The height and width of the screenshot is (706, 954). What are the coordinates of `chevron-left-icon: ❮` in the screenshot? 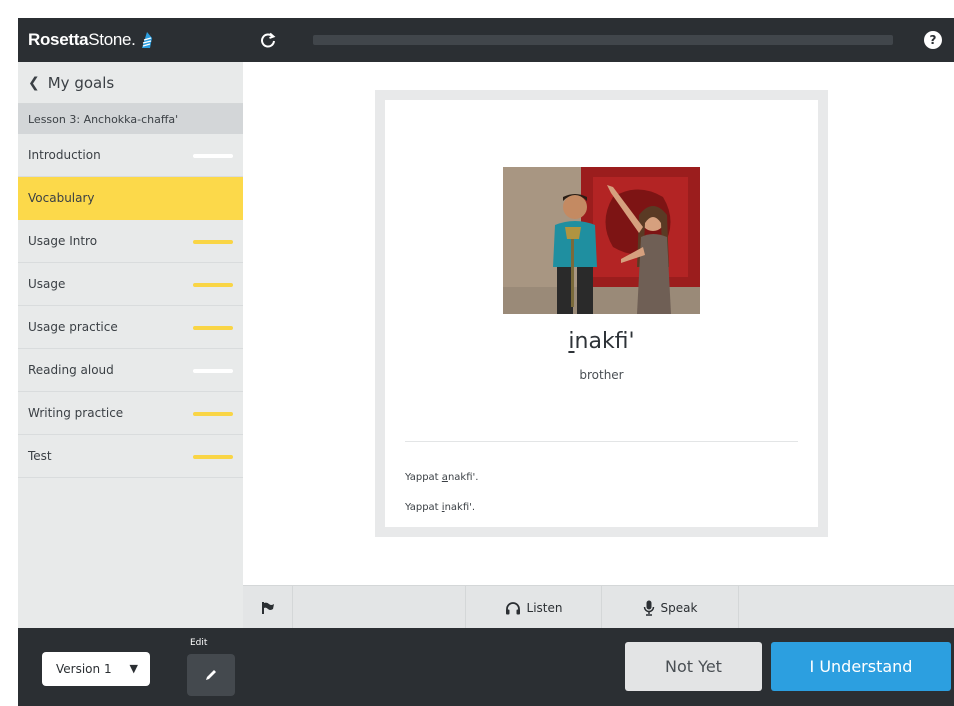 It's located at (34, 82).